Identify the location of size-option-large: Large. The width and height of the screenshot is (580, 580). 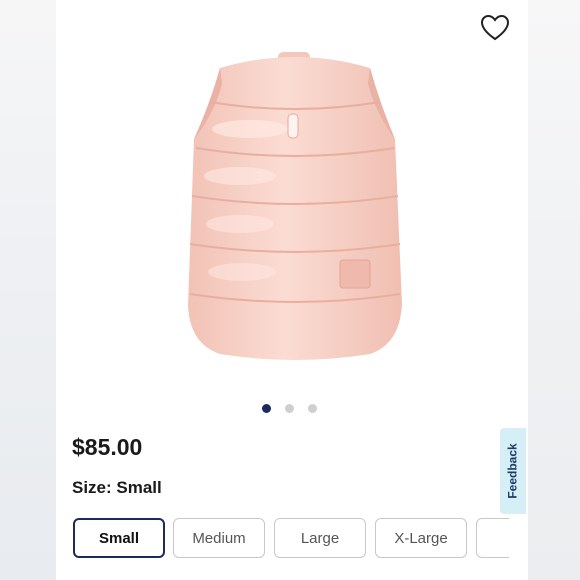
(320, 538).